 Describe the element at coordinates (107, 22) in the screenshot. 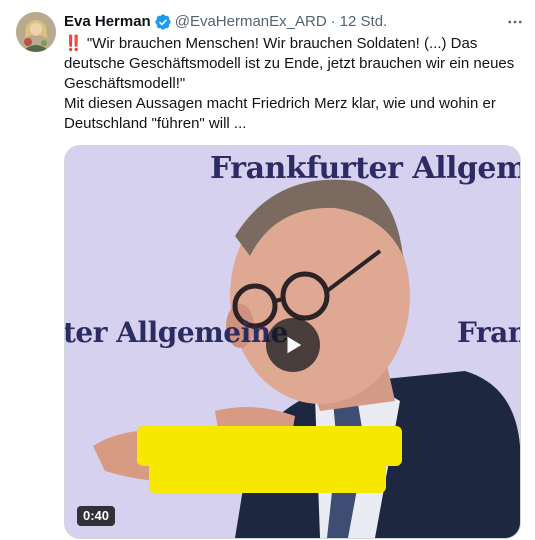

I see `author-name: Eva Herman` at that location.